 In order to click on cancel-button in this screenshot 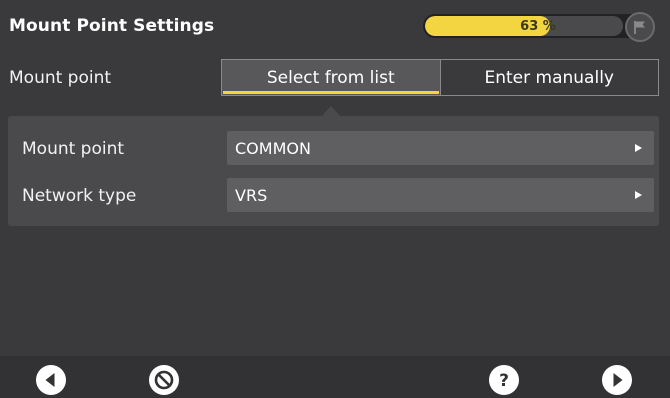, I will do `click(164, 380)`.